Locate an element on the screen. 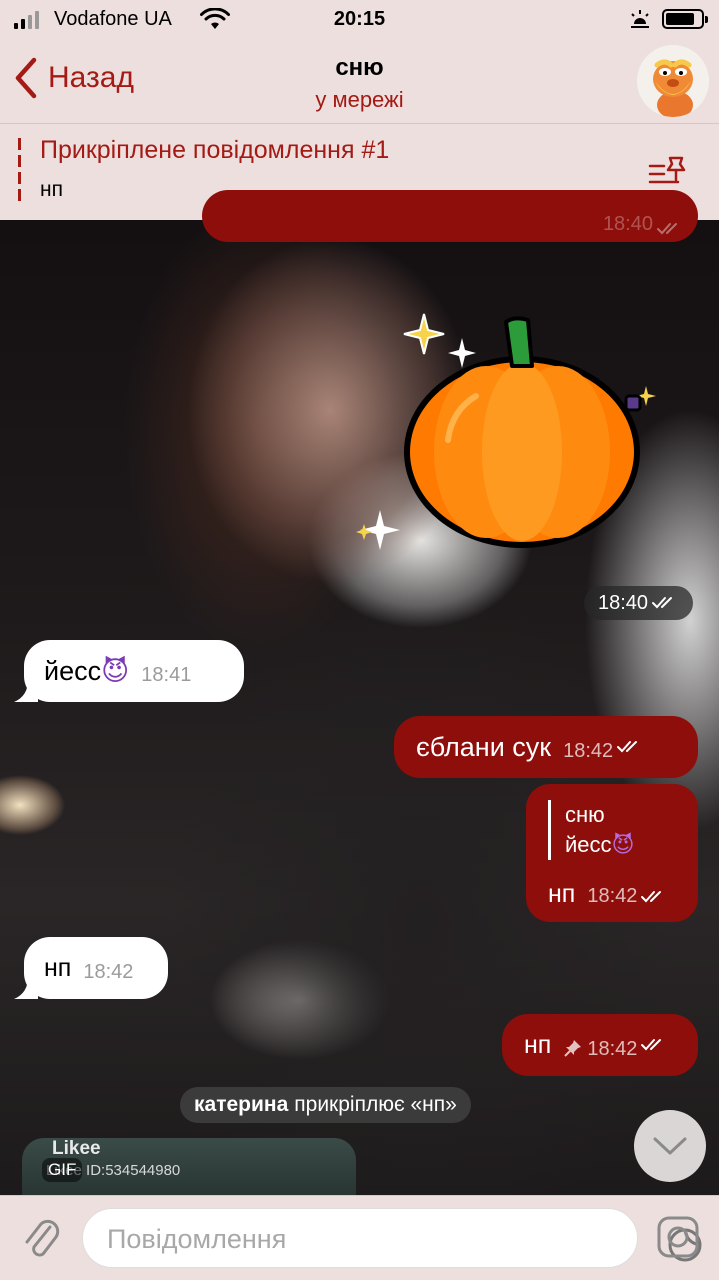 This screenshot has width=719, height=1280. battery-icon is located at coordinates (685, 19).